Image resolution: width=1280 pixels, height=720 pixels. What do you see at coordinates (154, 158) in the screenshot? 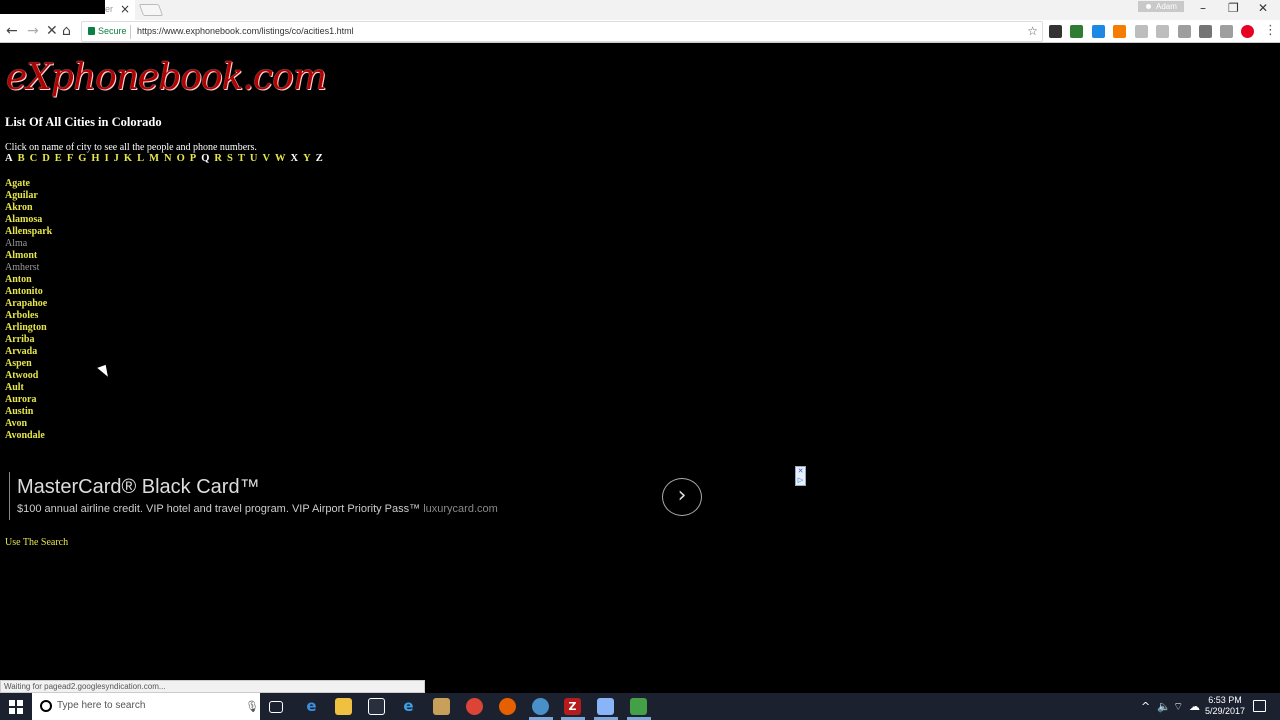
I see `letter-link-m: M` at bounding box center [154, 158].